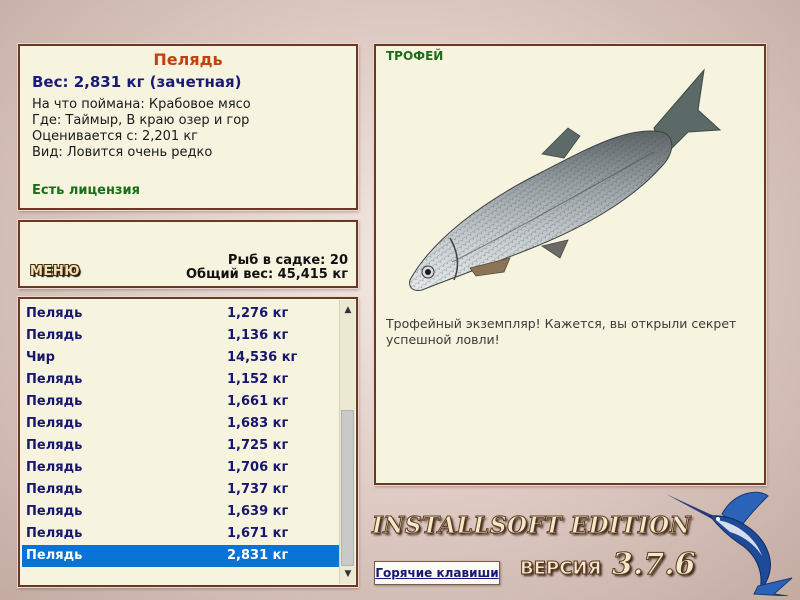  Describe the element at coordinates (729, 543) in the screenshot. I see `marlin-logo` at that location.